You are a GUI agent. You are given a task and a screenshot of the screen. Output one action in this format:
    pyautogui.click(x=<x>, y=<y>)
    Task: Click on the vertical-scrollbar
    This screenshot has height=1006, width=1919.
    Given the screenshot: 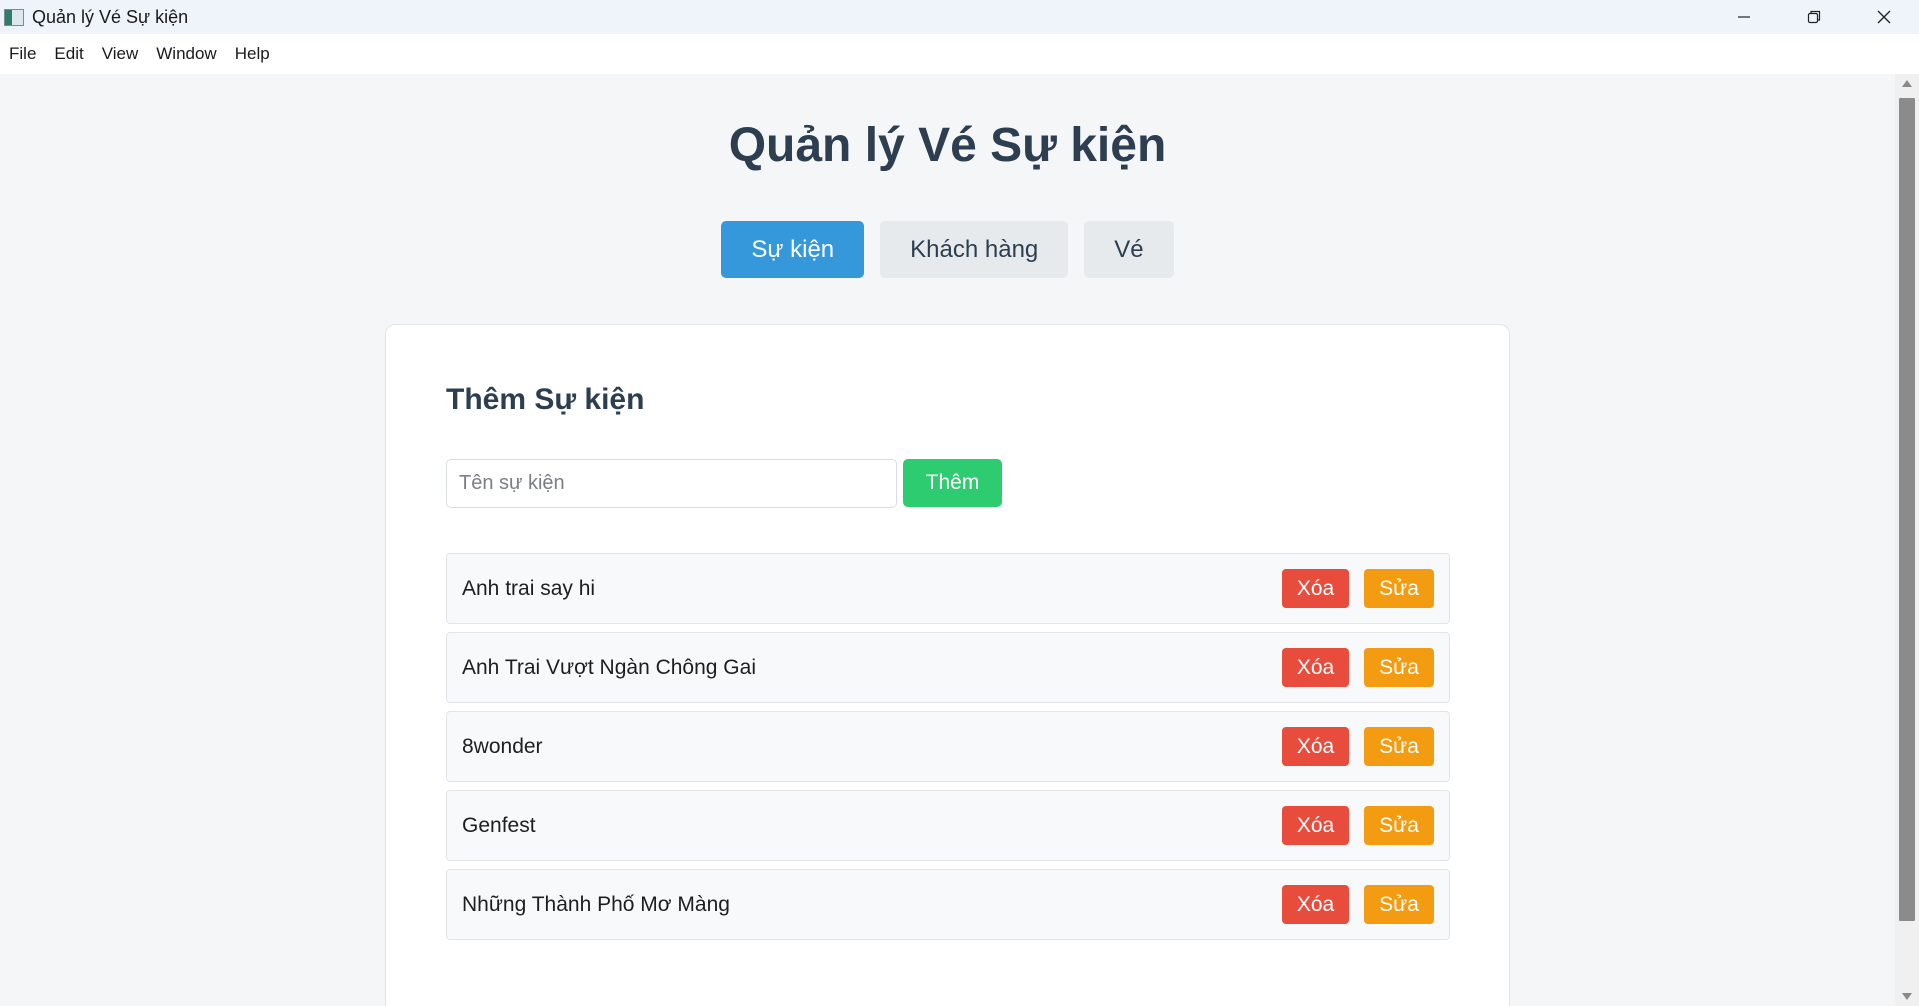 What is the action you would take?
    pyautogui.click(x=1907, y=540)
    